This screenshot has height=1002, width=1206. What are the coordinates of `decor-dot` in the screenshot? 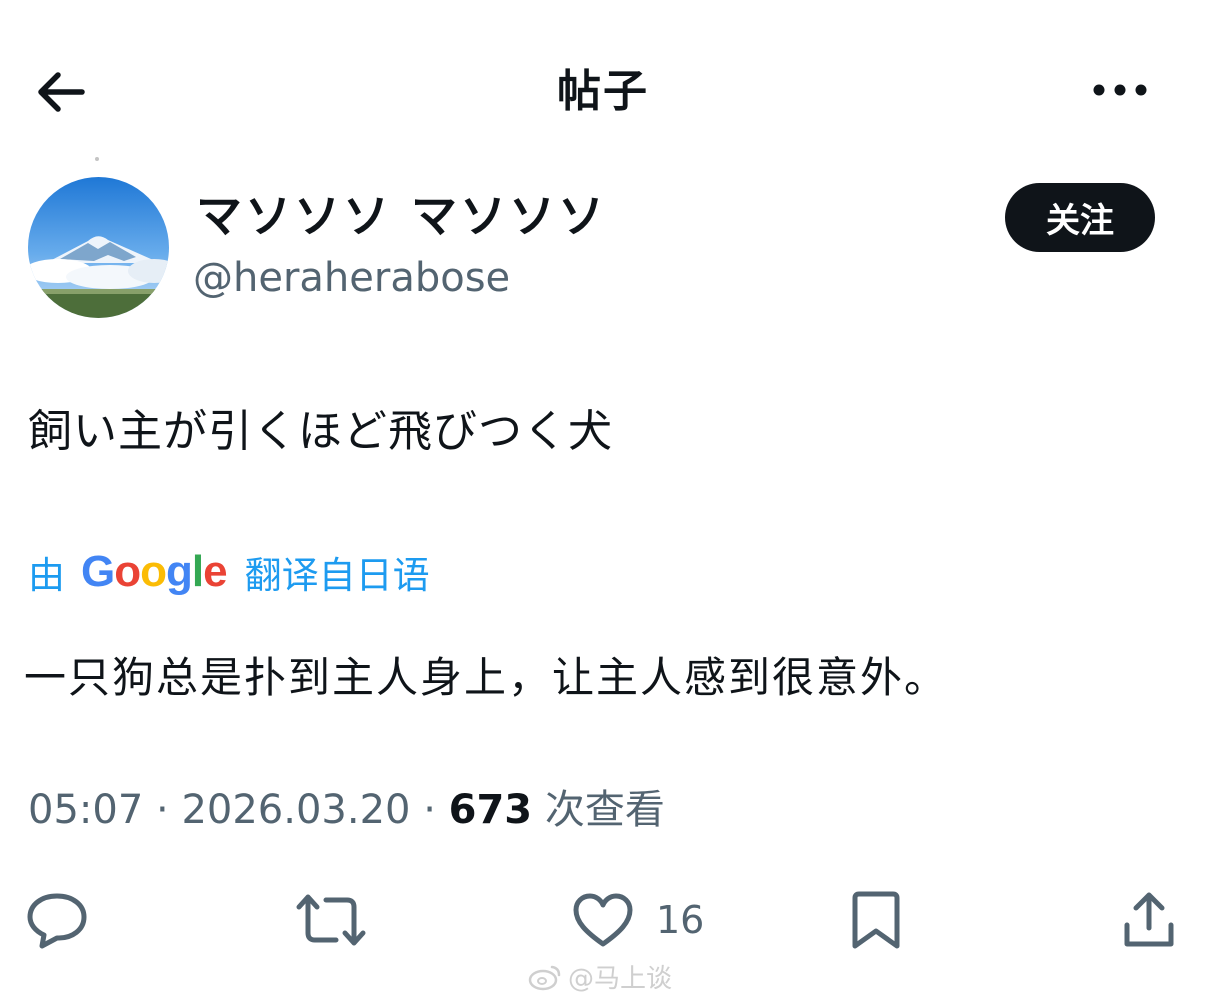 It's located at (97, 159).